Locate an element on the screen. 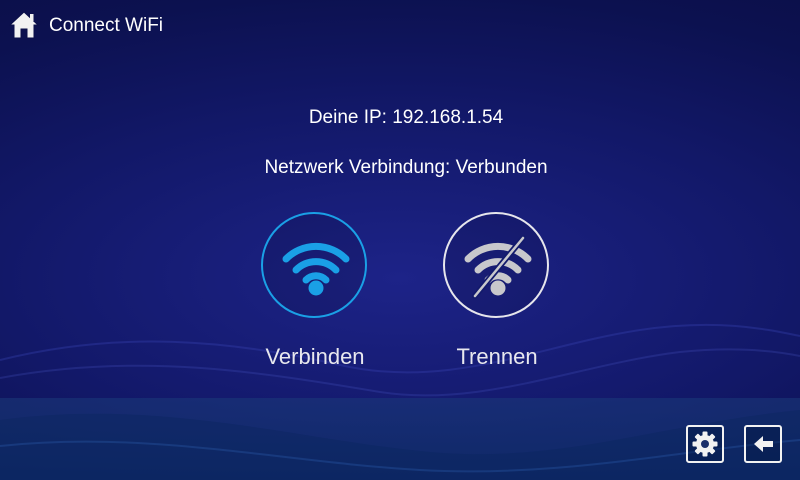 The width and height of the screenshot is (800, 480). disconnect-button: Trennen is located at coordinates (497, 295).